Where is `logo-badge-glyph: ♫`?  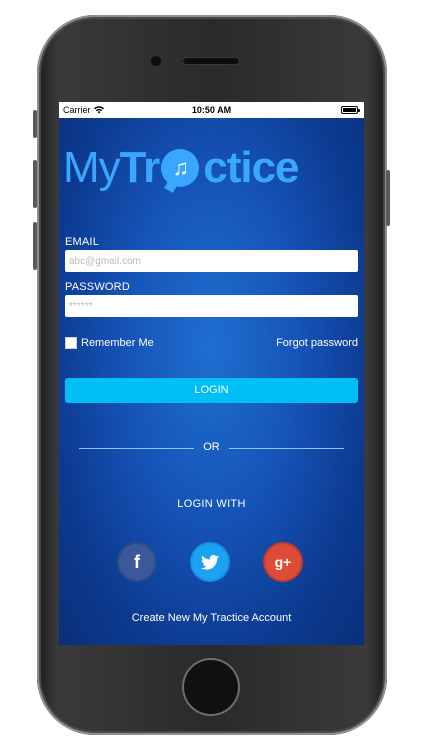 logo-badge-glyph: ♫ is located at coordinates (180, 167).